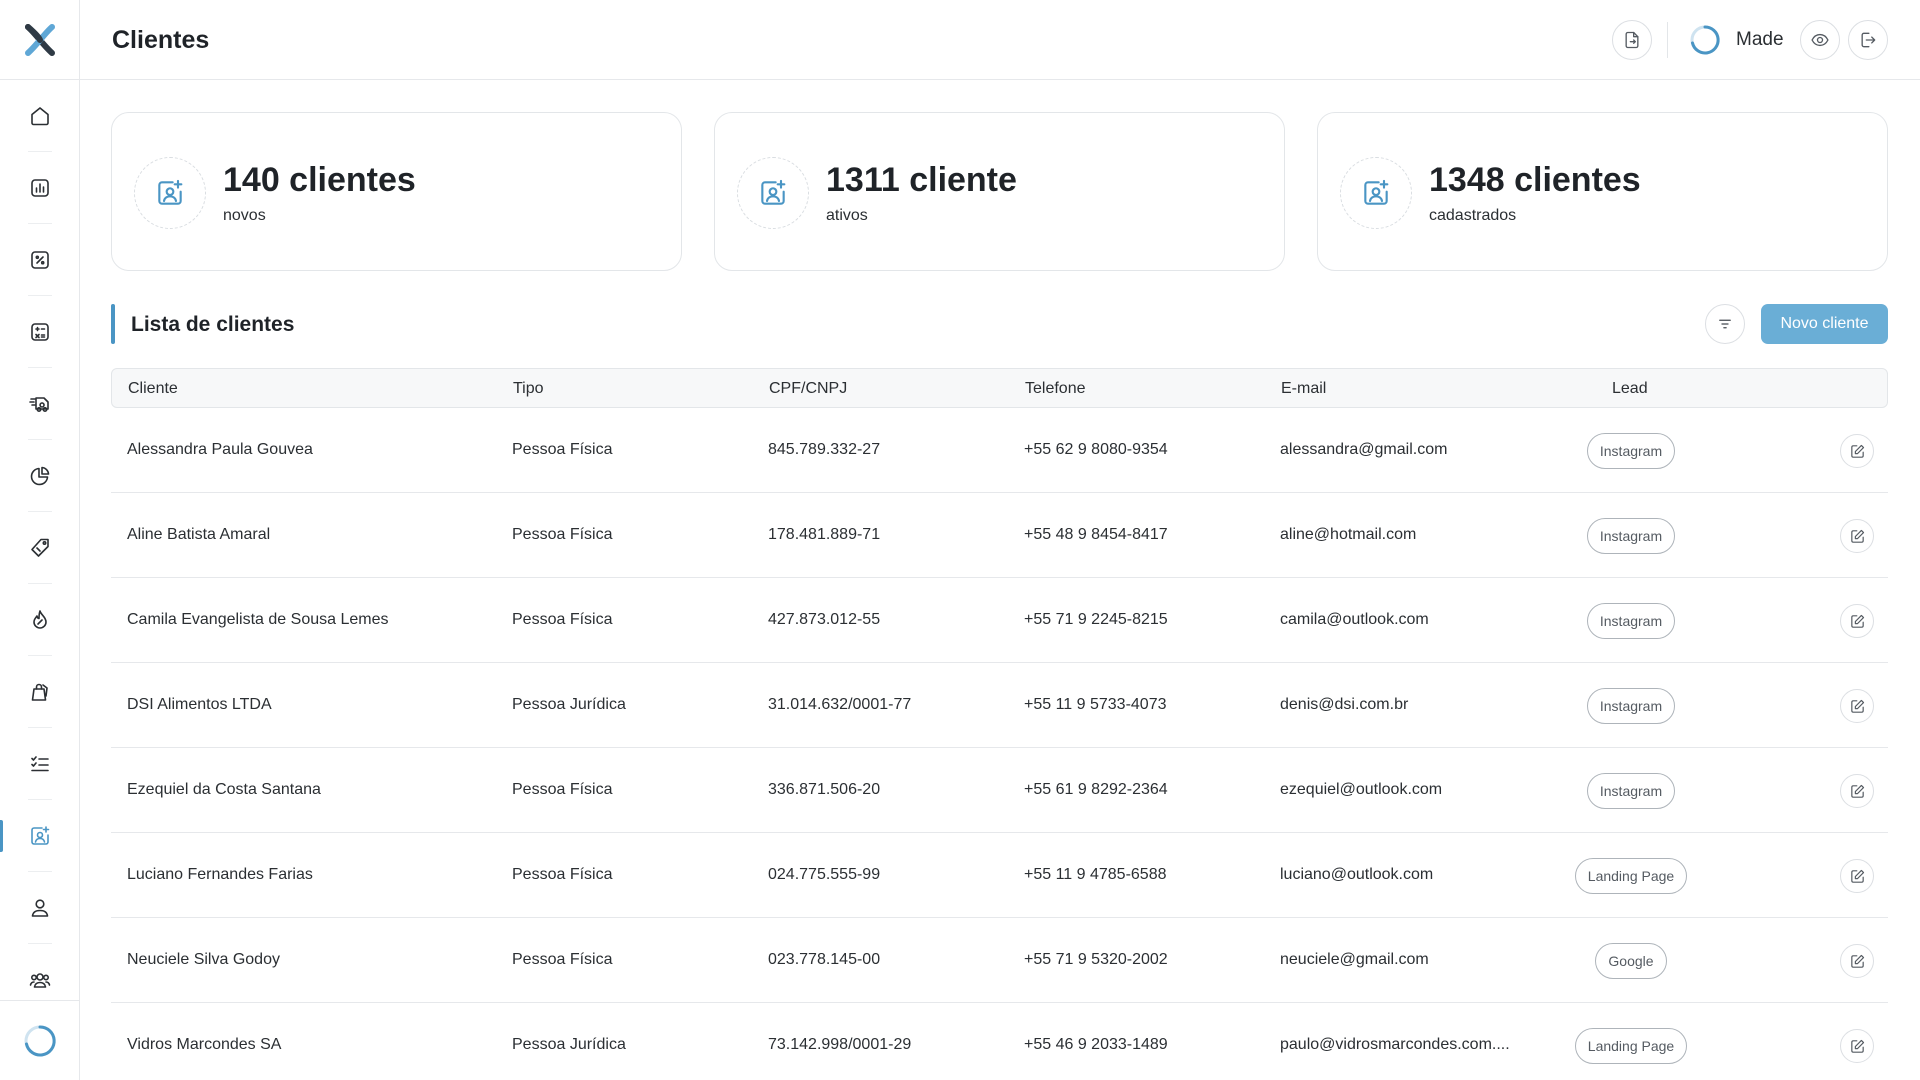  Describe the element at coordinates (562, 959) in the screenshot. I see `cell-tipo: Pessoa Física` at that location.